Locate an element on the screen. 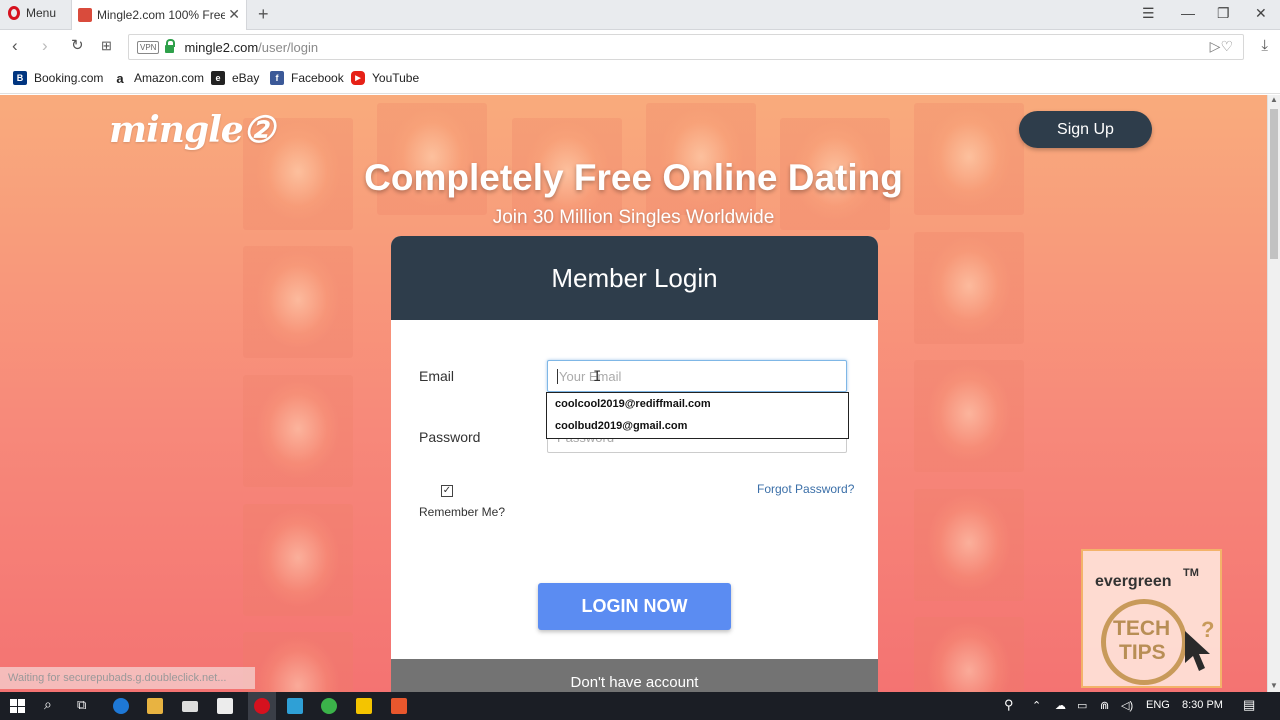 The height and width of the screenshot is (720, 1280). bookmark-facebook: f Facebook is located at coordinates (307, 78).